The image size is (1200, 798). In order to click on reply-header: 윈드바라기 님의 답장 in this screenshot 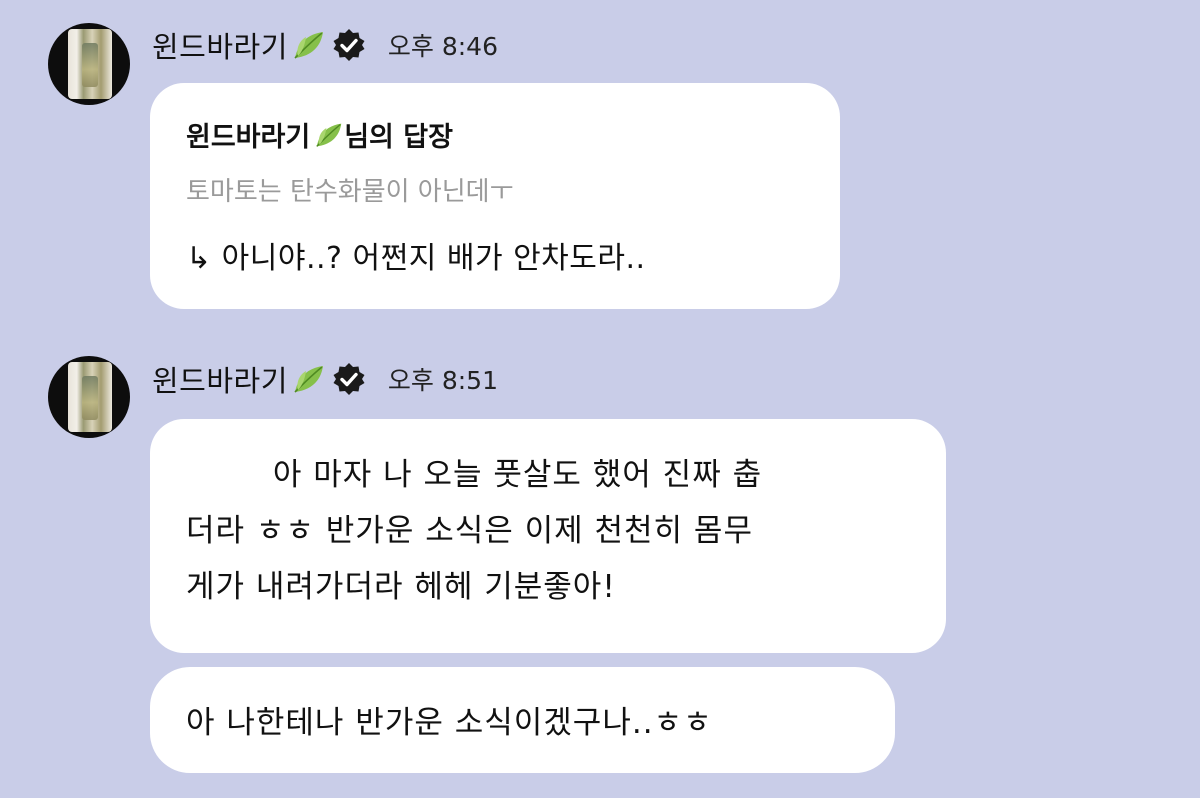, I will do `click(319, 134)`.